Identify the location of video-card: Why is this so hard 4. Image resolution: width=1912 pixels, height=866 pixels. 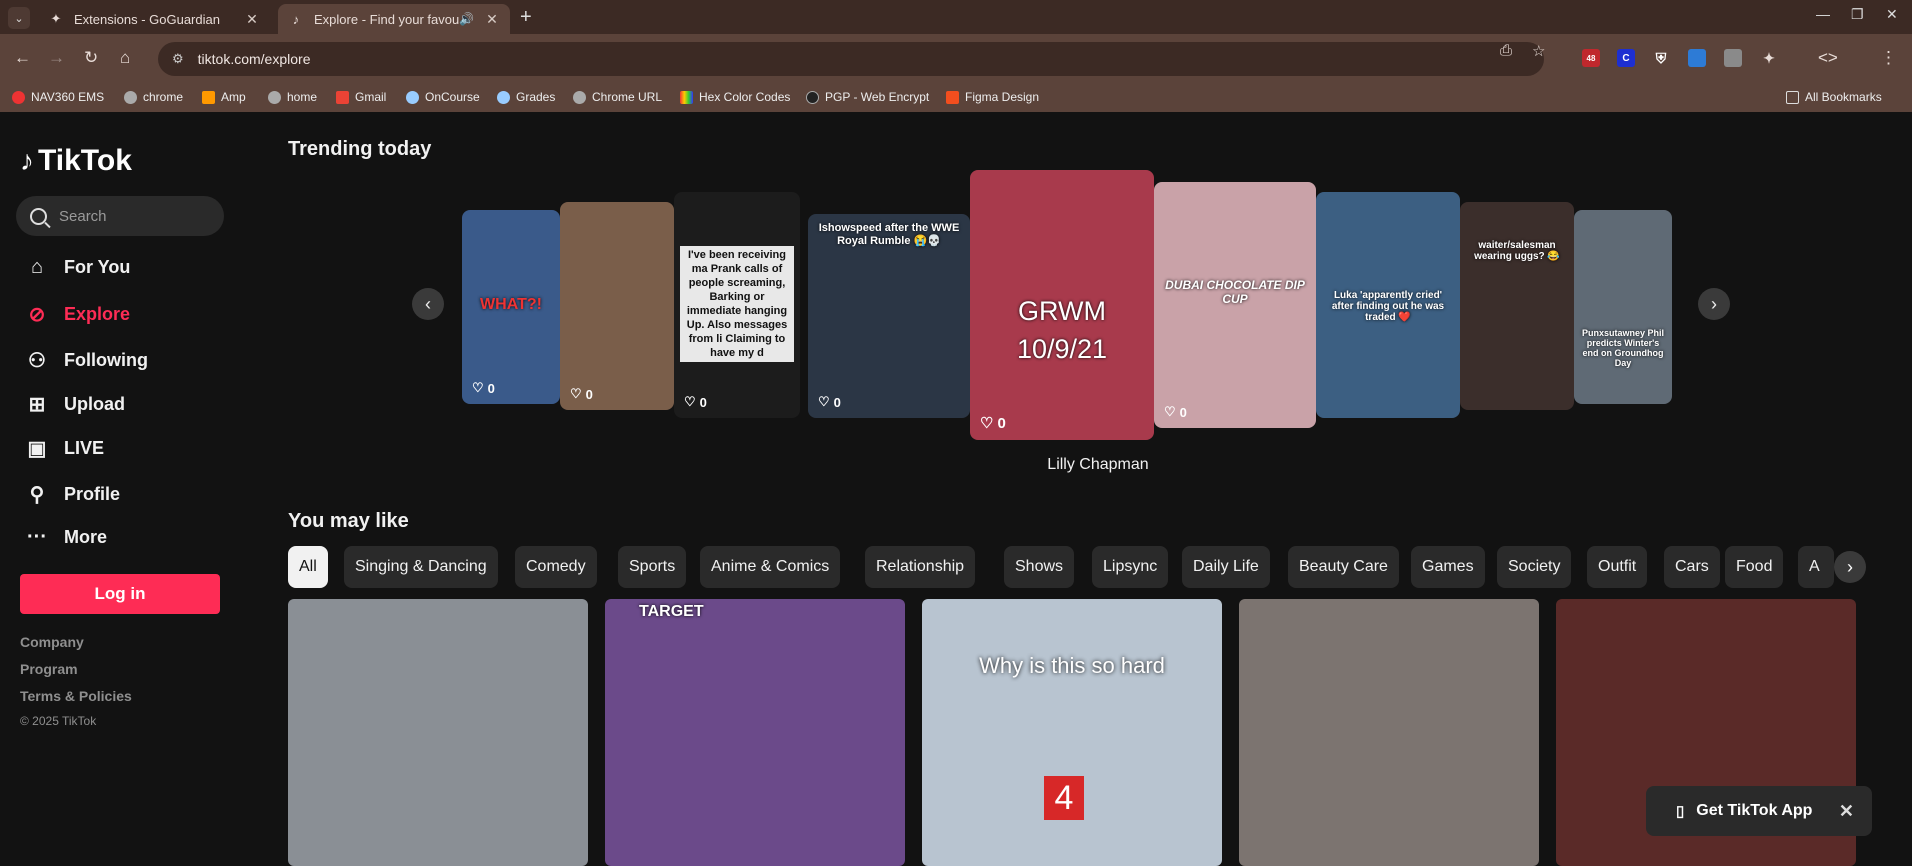
(1072, 732).